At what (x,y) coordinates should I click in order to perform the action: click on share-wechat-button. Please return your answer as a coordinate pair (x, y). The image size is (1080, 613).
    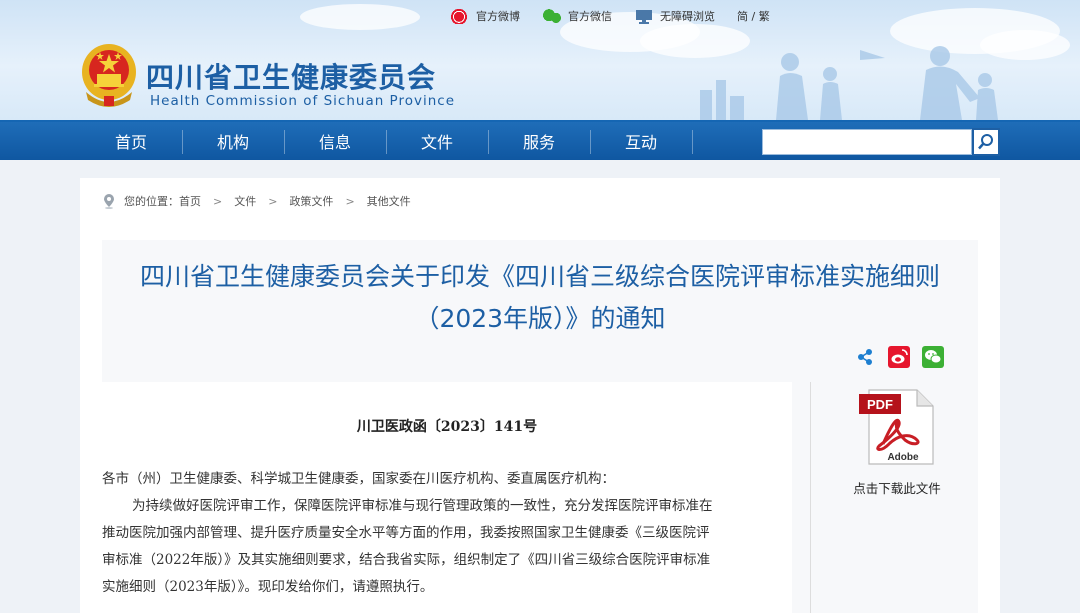
    Looking at the image, I should click on (933, 357).